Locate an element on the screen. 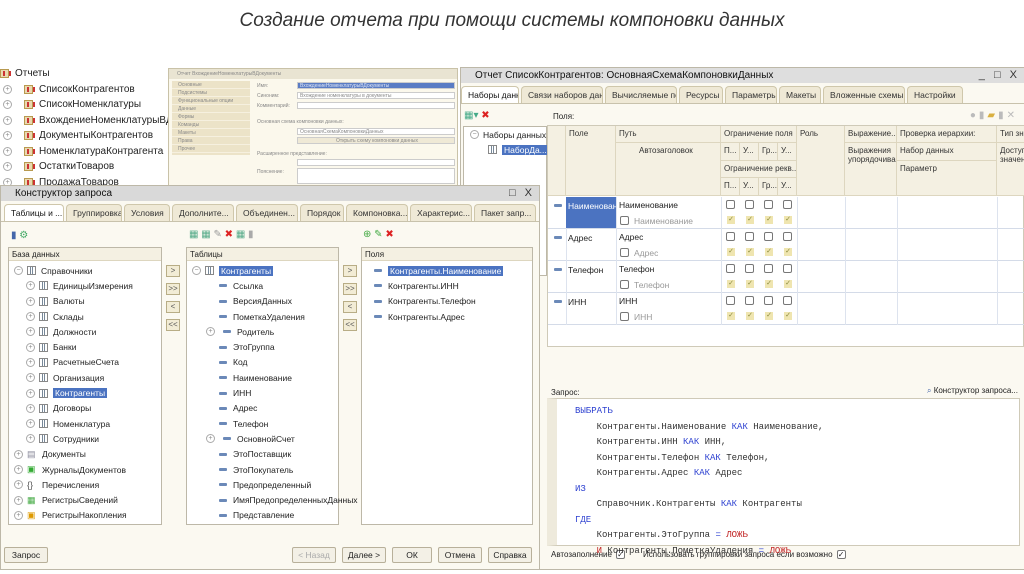 Image resolution: width=1024 pixels, height=574 pixels. tab: Наборы данных is located at coordinates (490, 94).